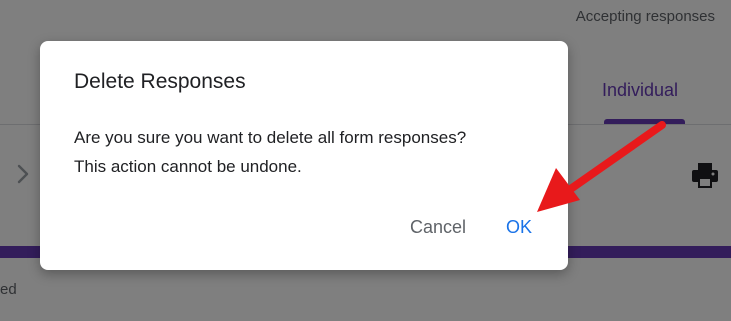  Describe the element at coordinates (188, 166) in the screenshot. I see `dialog-message-line2: This action cannot be undone.` at that location.